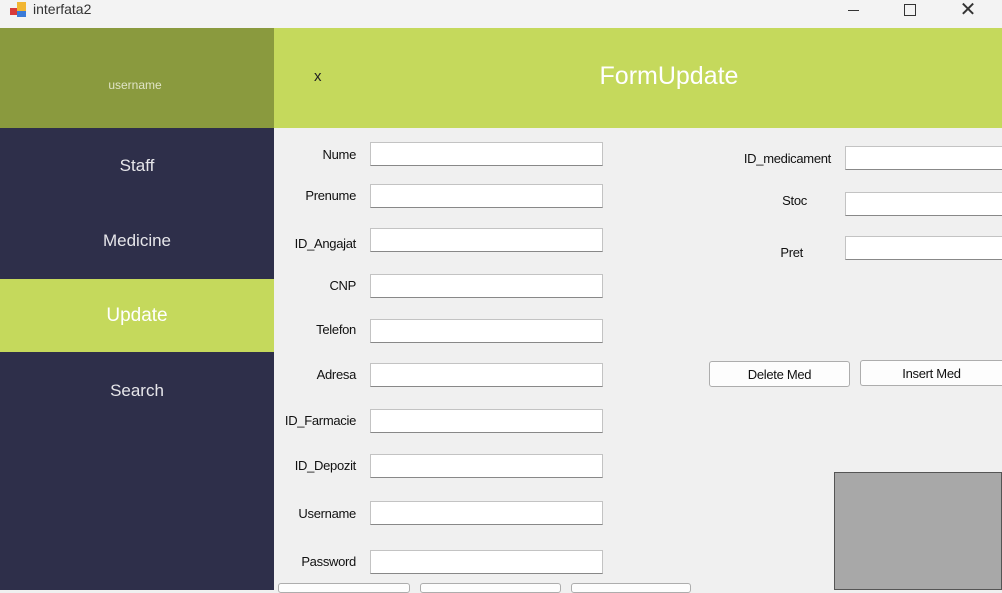 This screenshot has height=593, width=1002. What do you see at coordinates (328, 561) in the screenshot?
I see `password-label: Password` at bounding box center [328, 561].